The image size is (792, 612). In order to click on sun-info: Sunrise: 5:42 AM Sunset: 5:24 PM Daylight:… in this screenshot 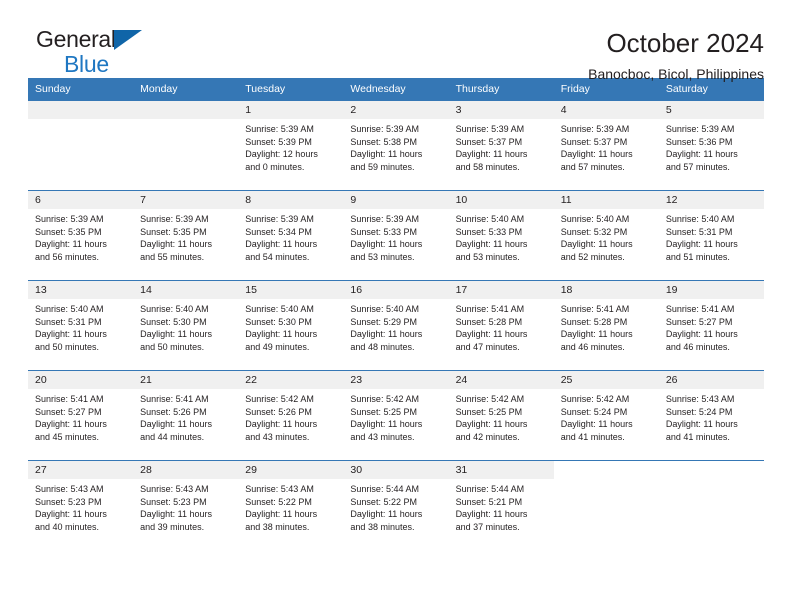, I will do `click(606, 416)`.